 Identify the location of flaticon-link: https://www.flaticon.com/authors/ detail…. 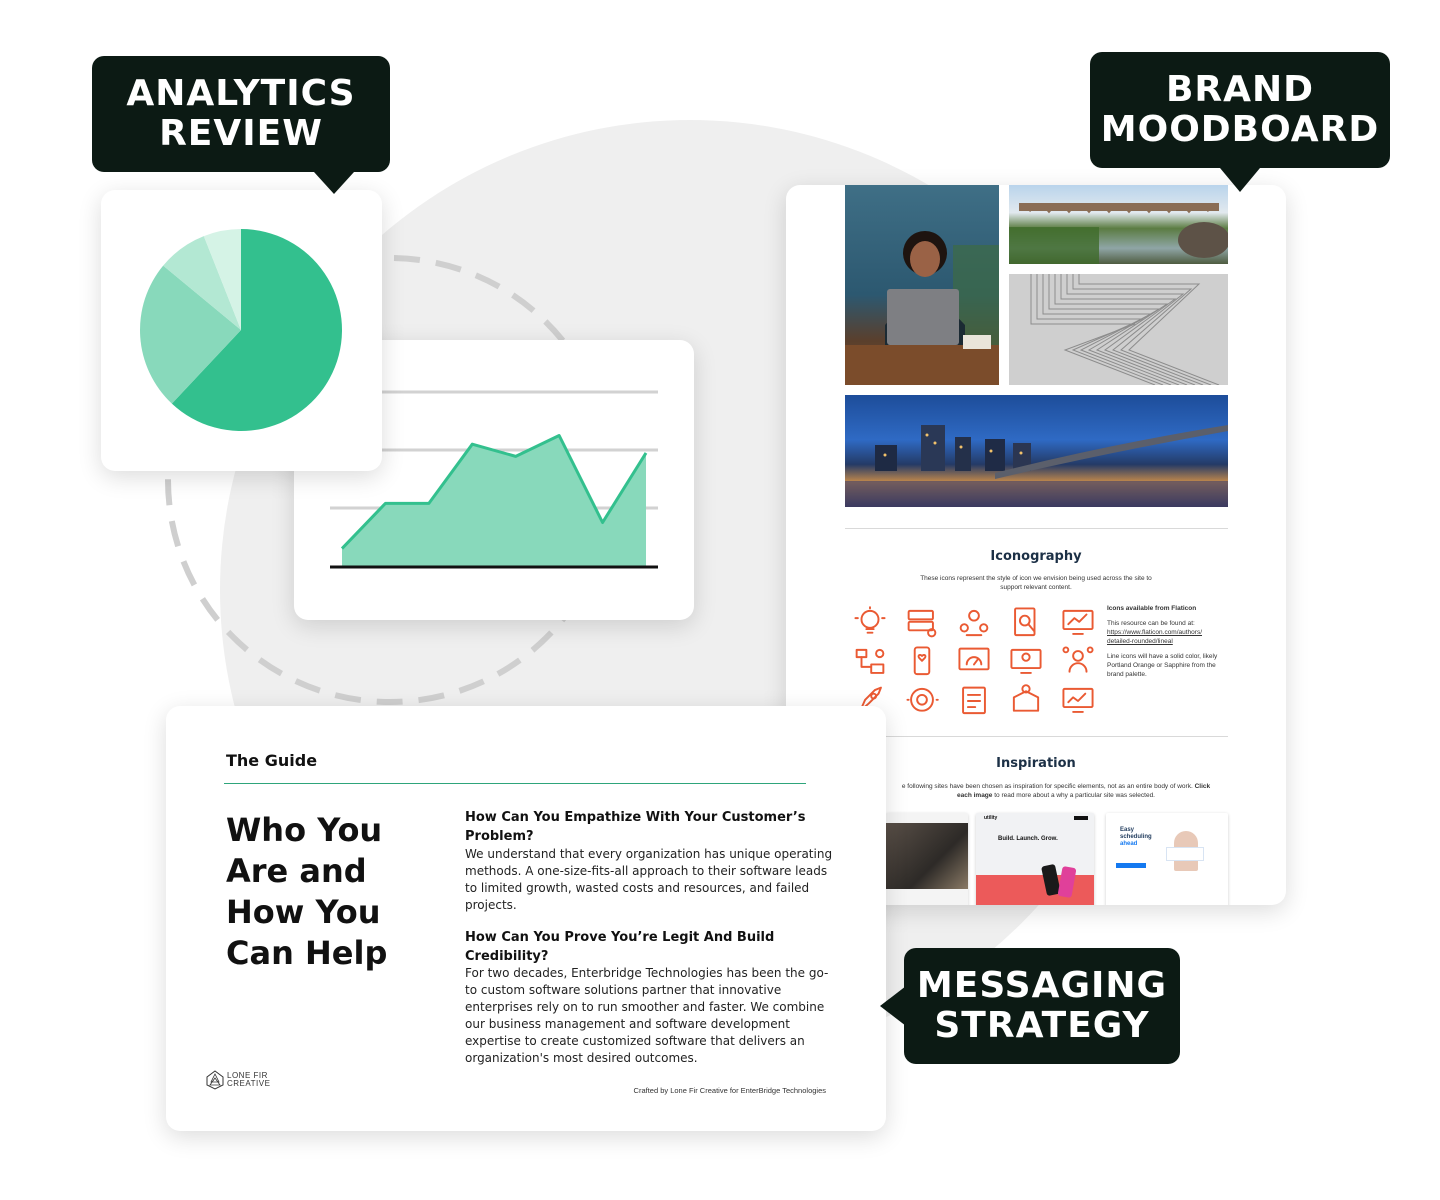
(1172, 637).